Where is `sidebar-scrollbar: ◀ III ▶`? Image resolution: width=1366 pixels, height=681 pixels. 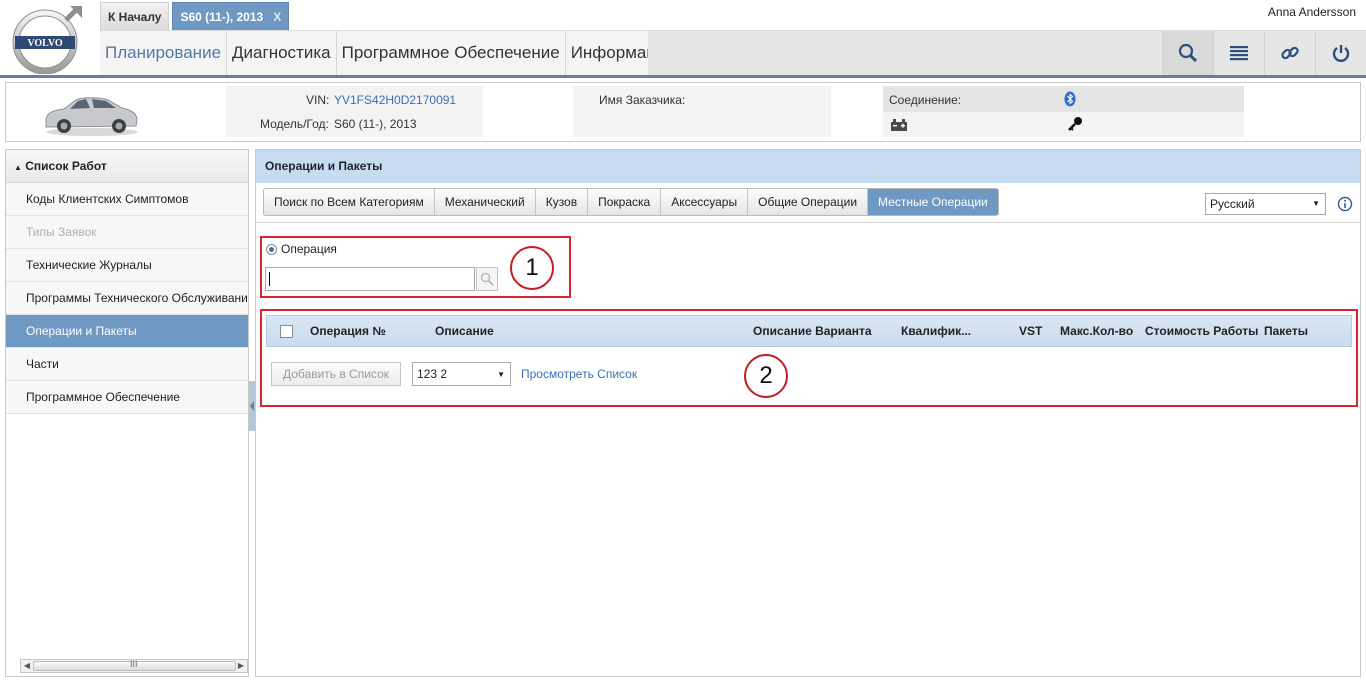
sidebar-scrollbar: ◀ III ▶ is located at coordinates (134, 666).